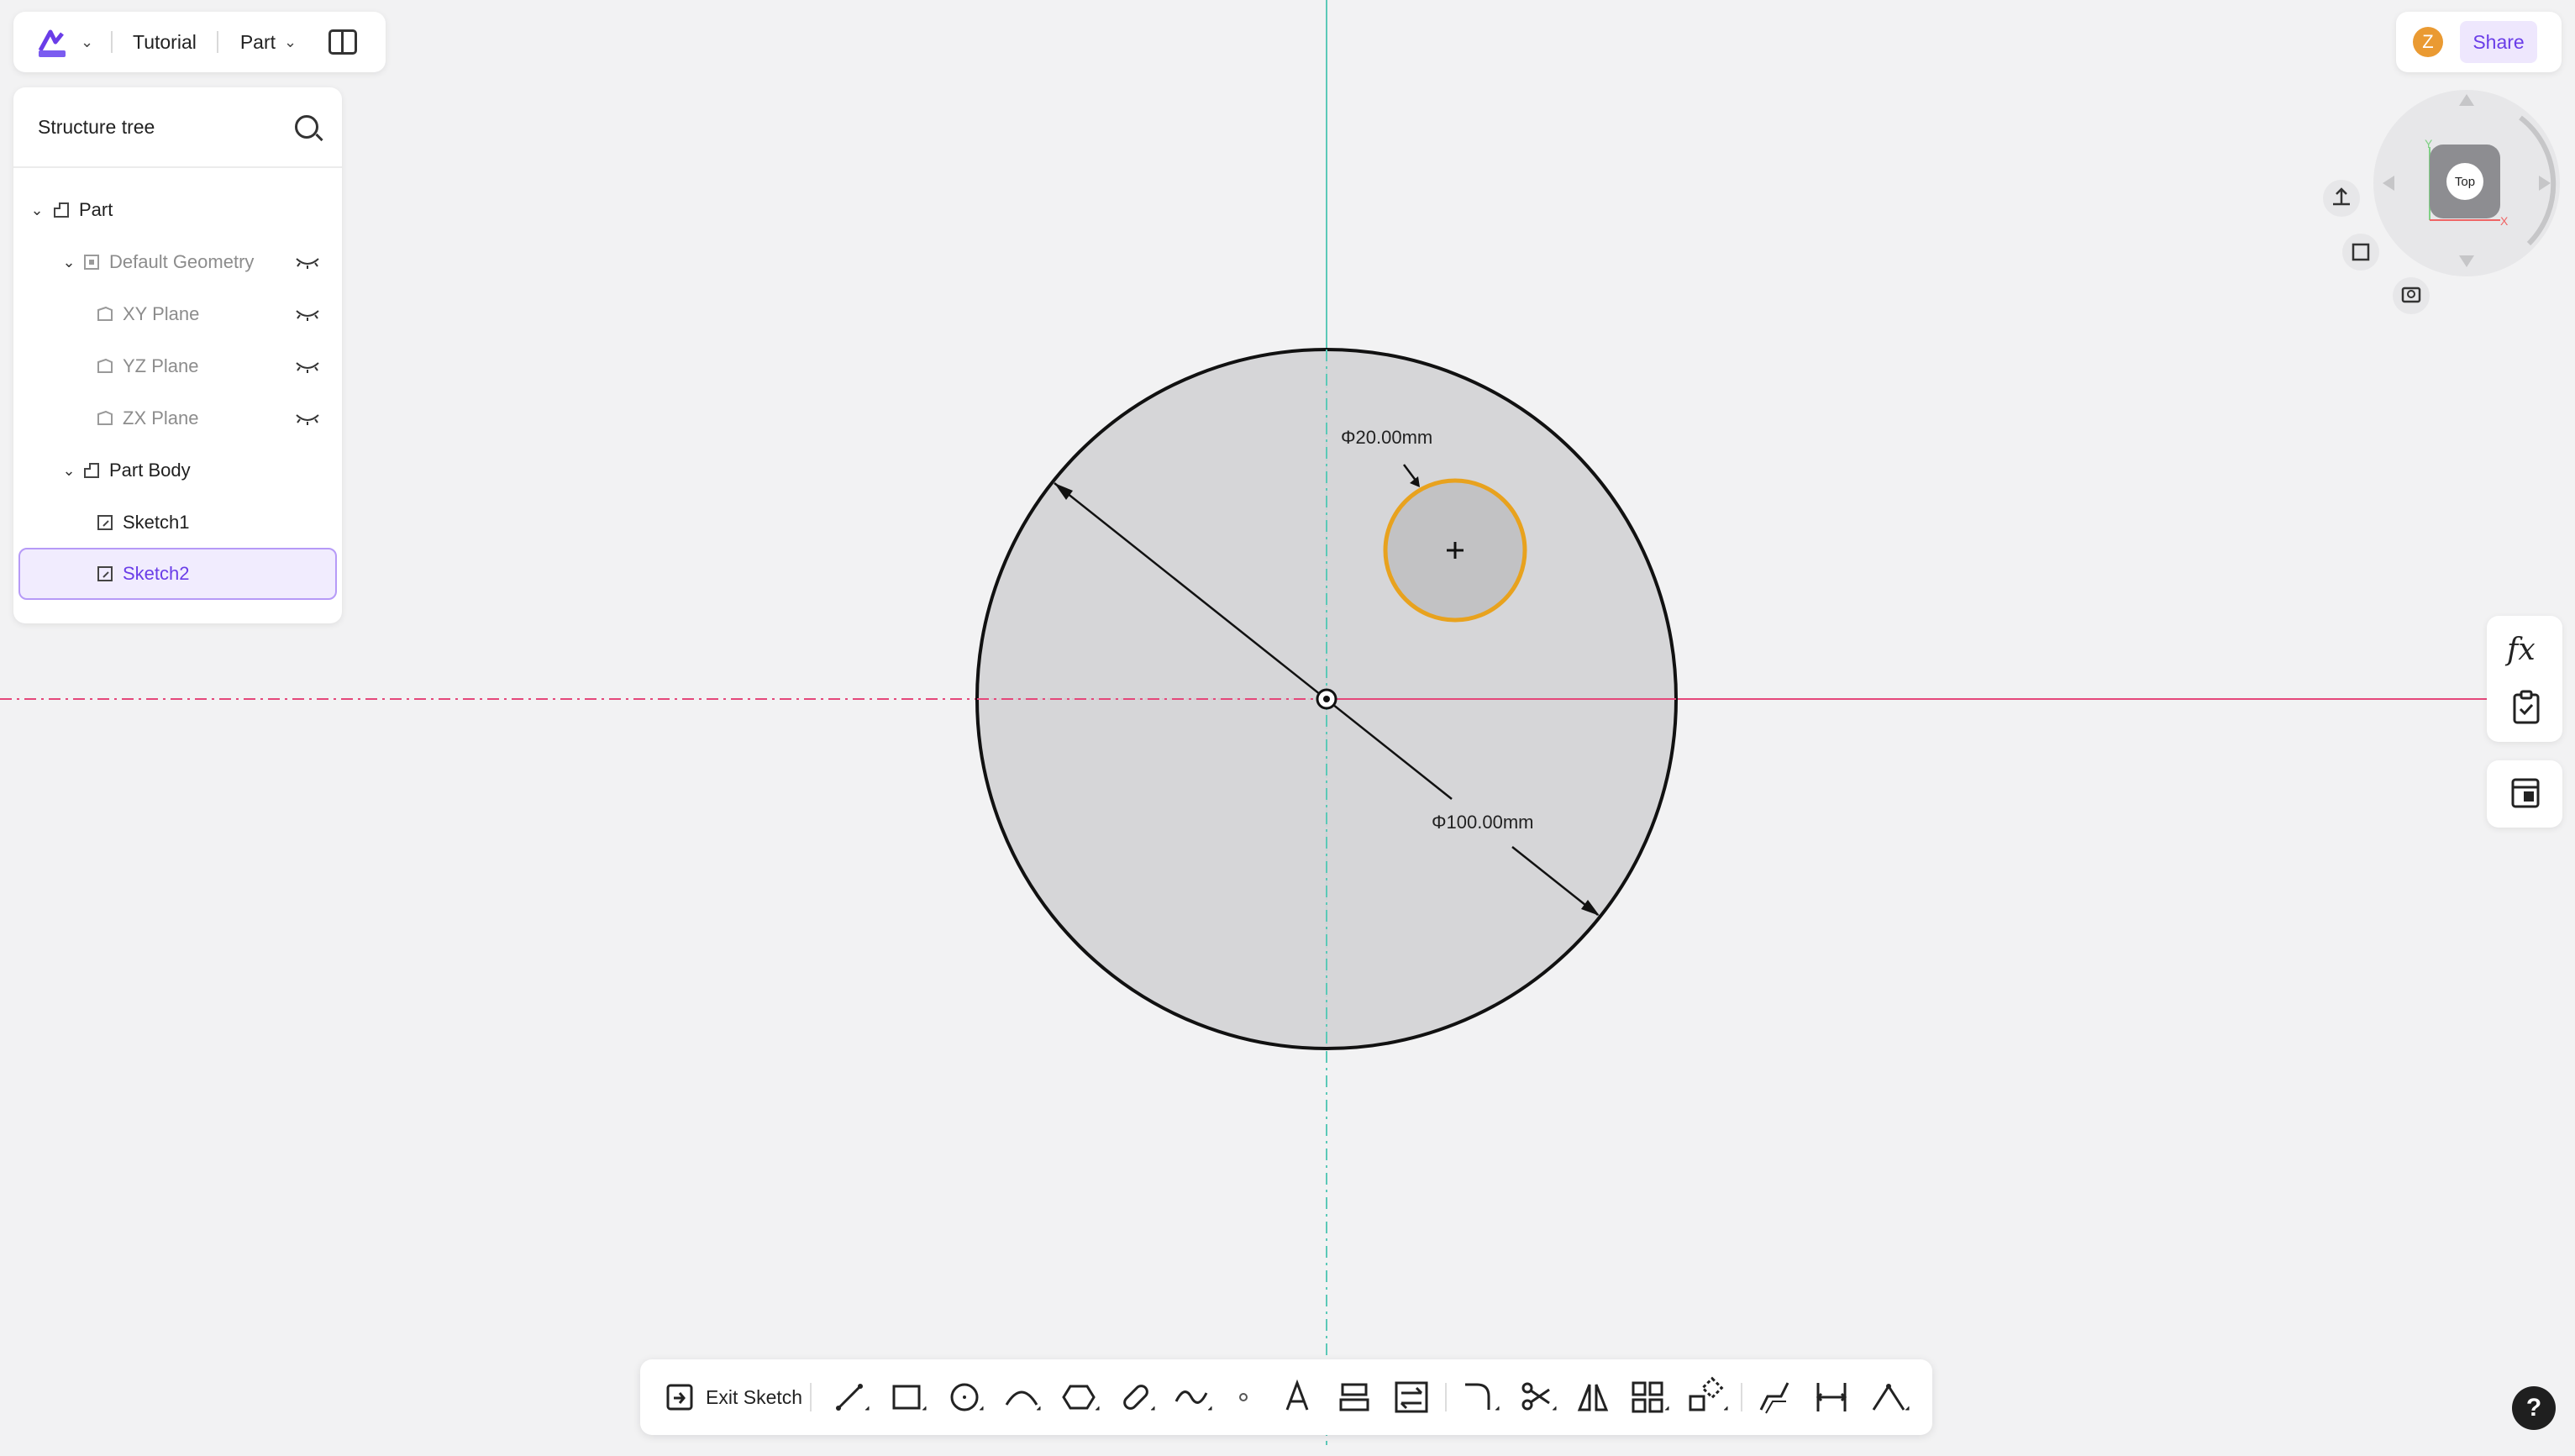 The image size is (2575, 1456). What do you see at coordinates (1538, 1397) in the screenshot?
I see `trim-tool-icon` at bounding box center [1538, 1397].